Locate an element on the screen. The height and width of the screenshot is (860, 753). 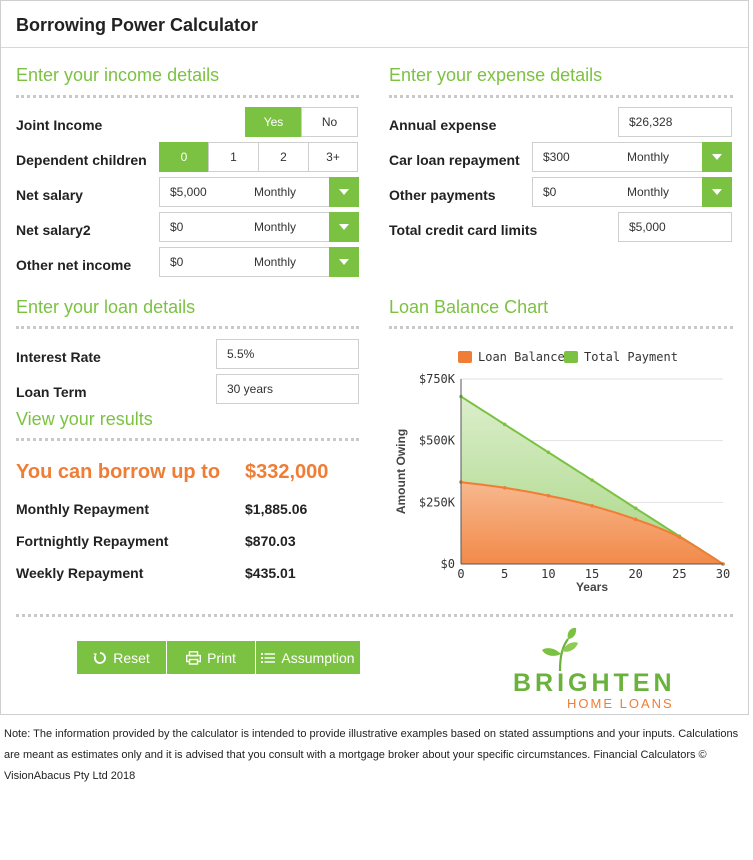
y-axis-title: Amount Owing is located at coordinates (401, 471).